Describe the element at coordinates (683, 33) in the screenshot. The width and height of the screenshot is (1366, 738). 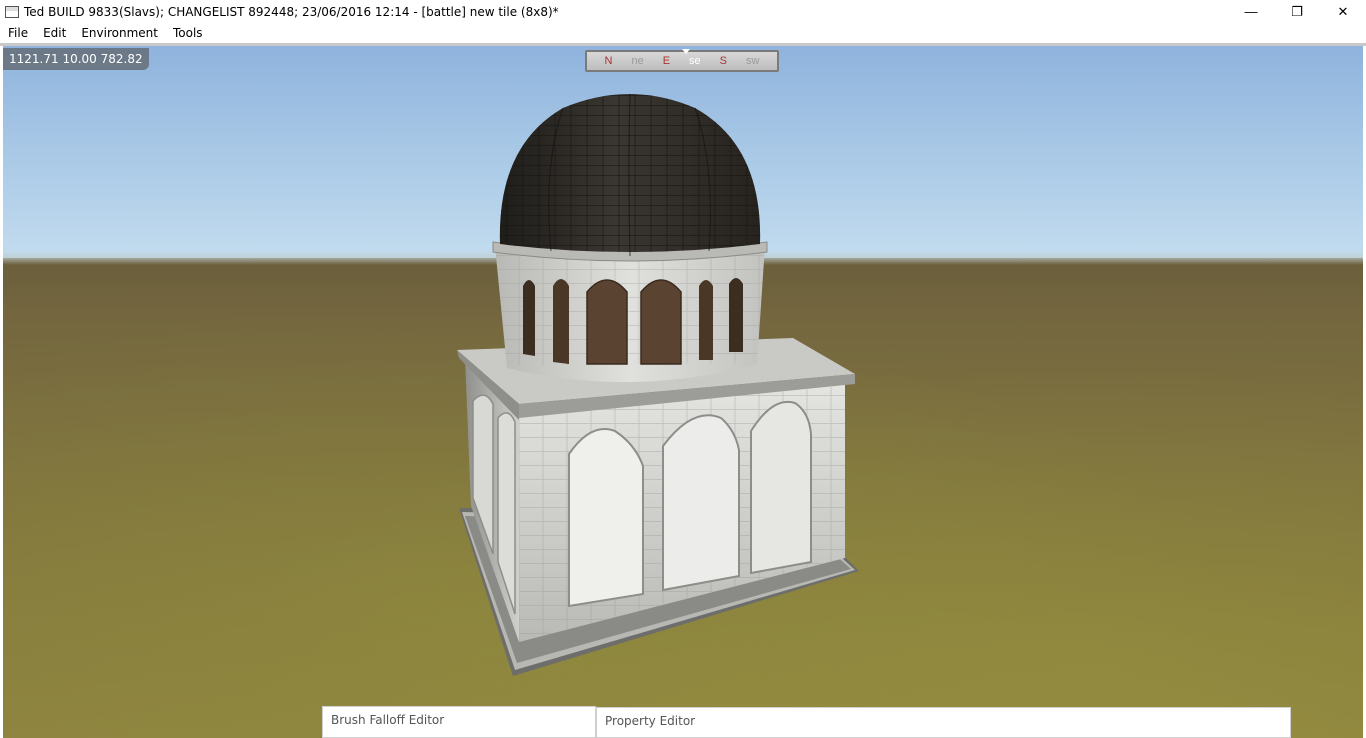
I see `menu-bar: File Edit Environment Tools` at that location.